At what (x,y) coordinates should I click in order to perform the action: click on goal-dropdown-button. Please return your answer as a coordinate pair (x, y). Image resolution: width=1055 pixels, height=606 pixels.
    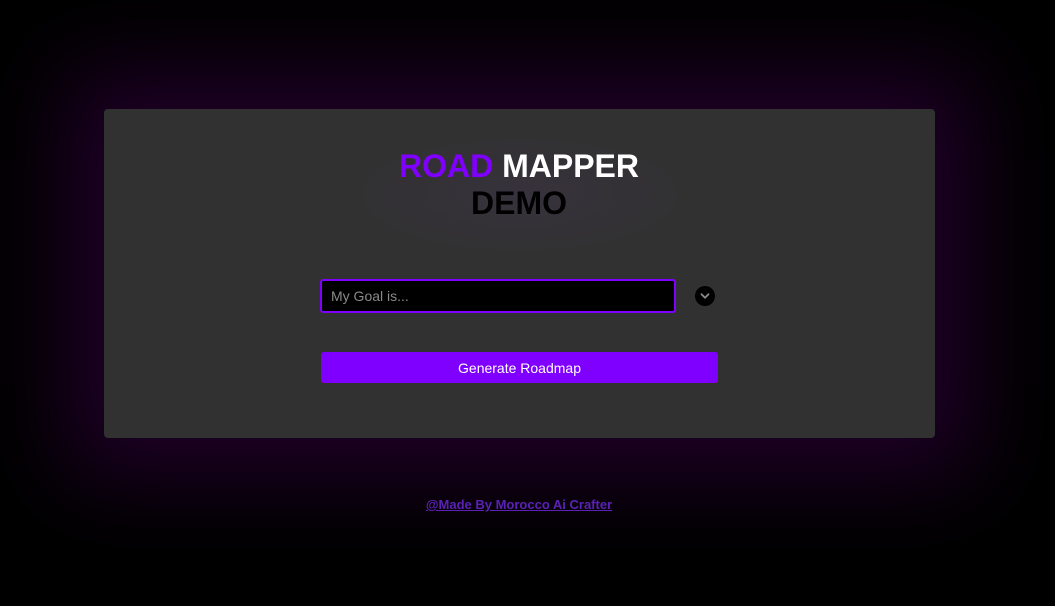
    Looking at the image, I should click on (705, 296).